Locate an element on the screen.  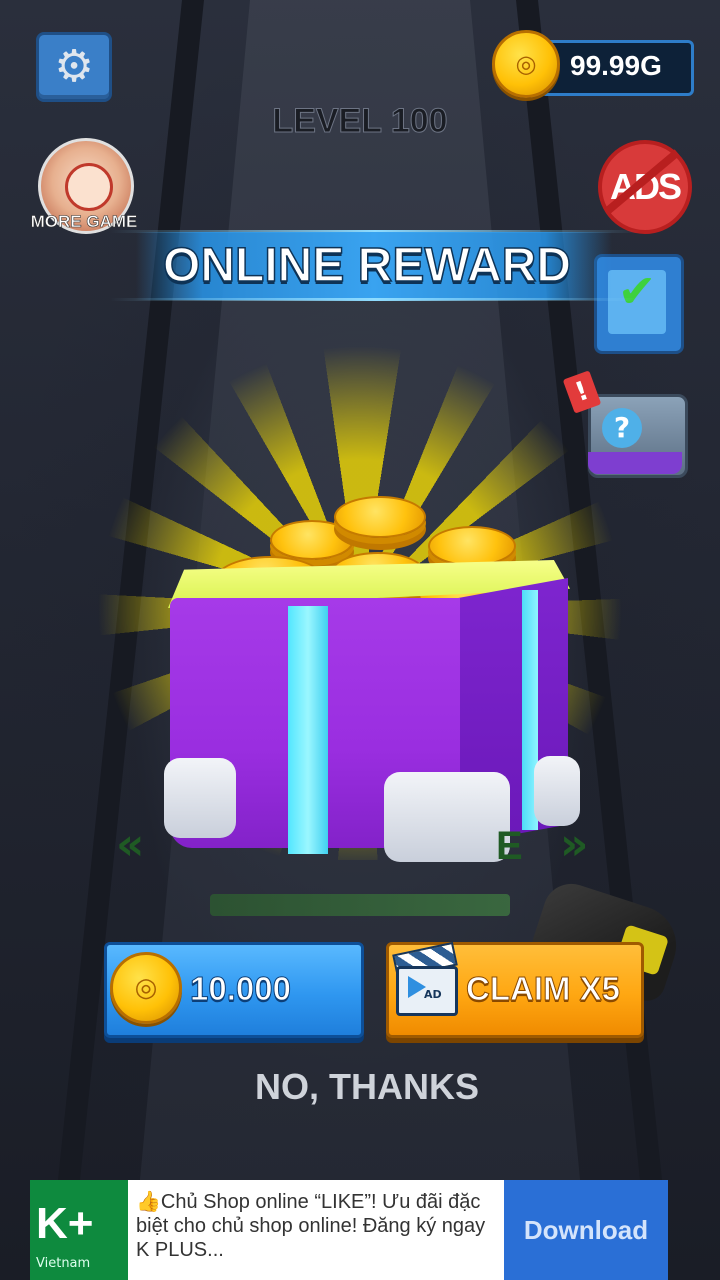
ad-download-button: Download is located at coordinates (586, 1230).